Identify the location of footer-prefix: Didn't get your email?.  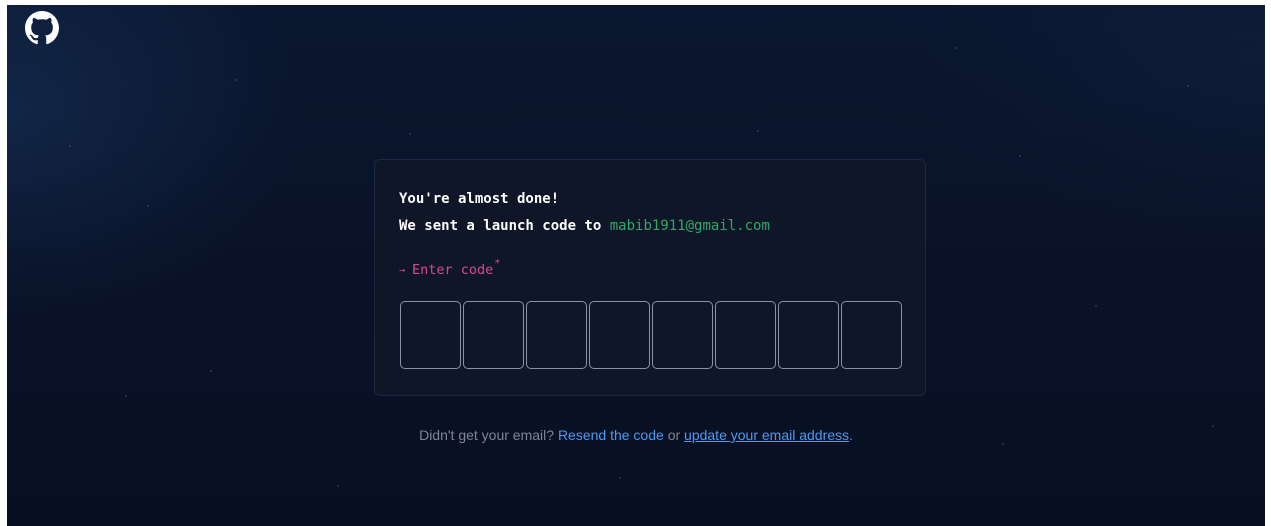
(487, 435).